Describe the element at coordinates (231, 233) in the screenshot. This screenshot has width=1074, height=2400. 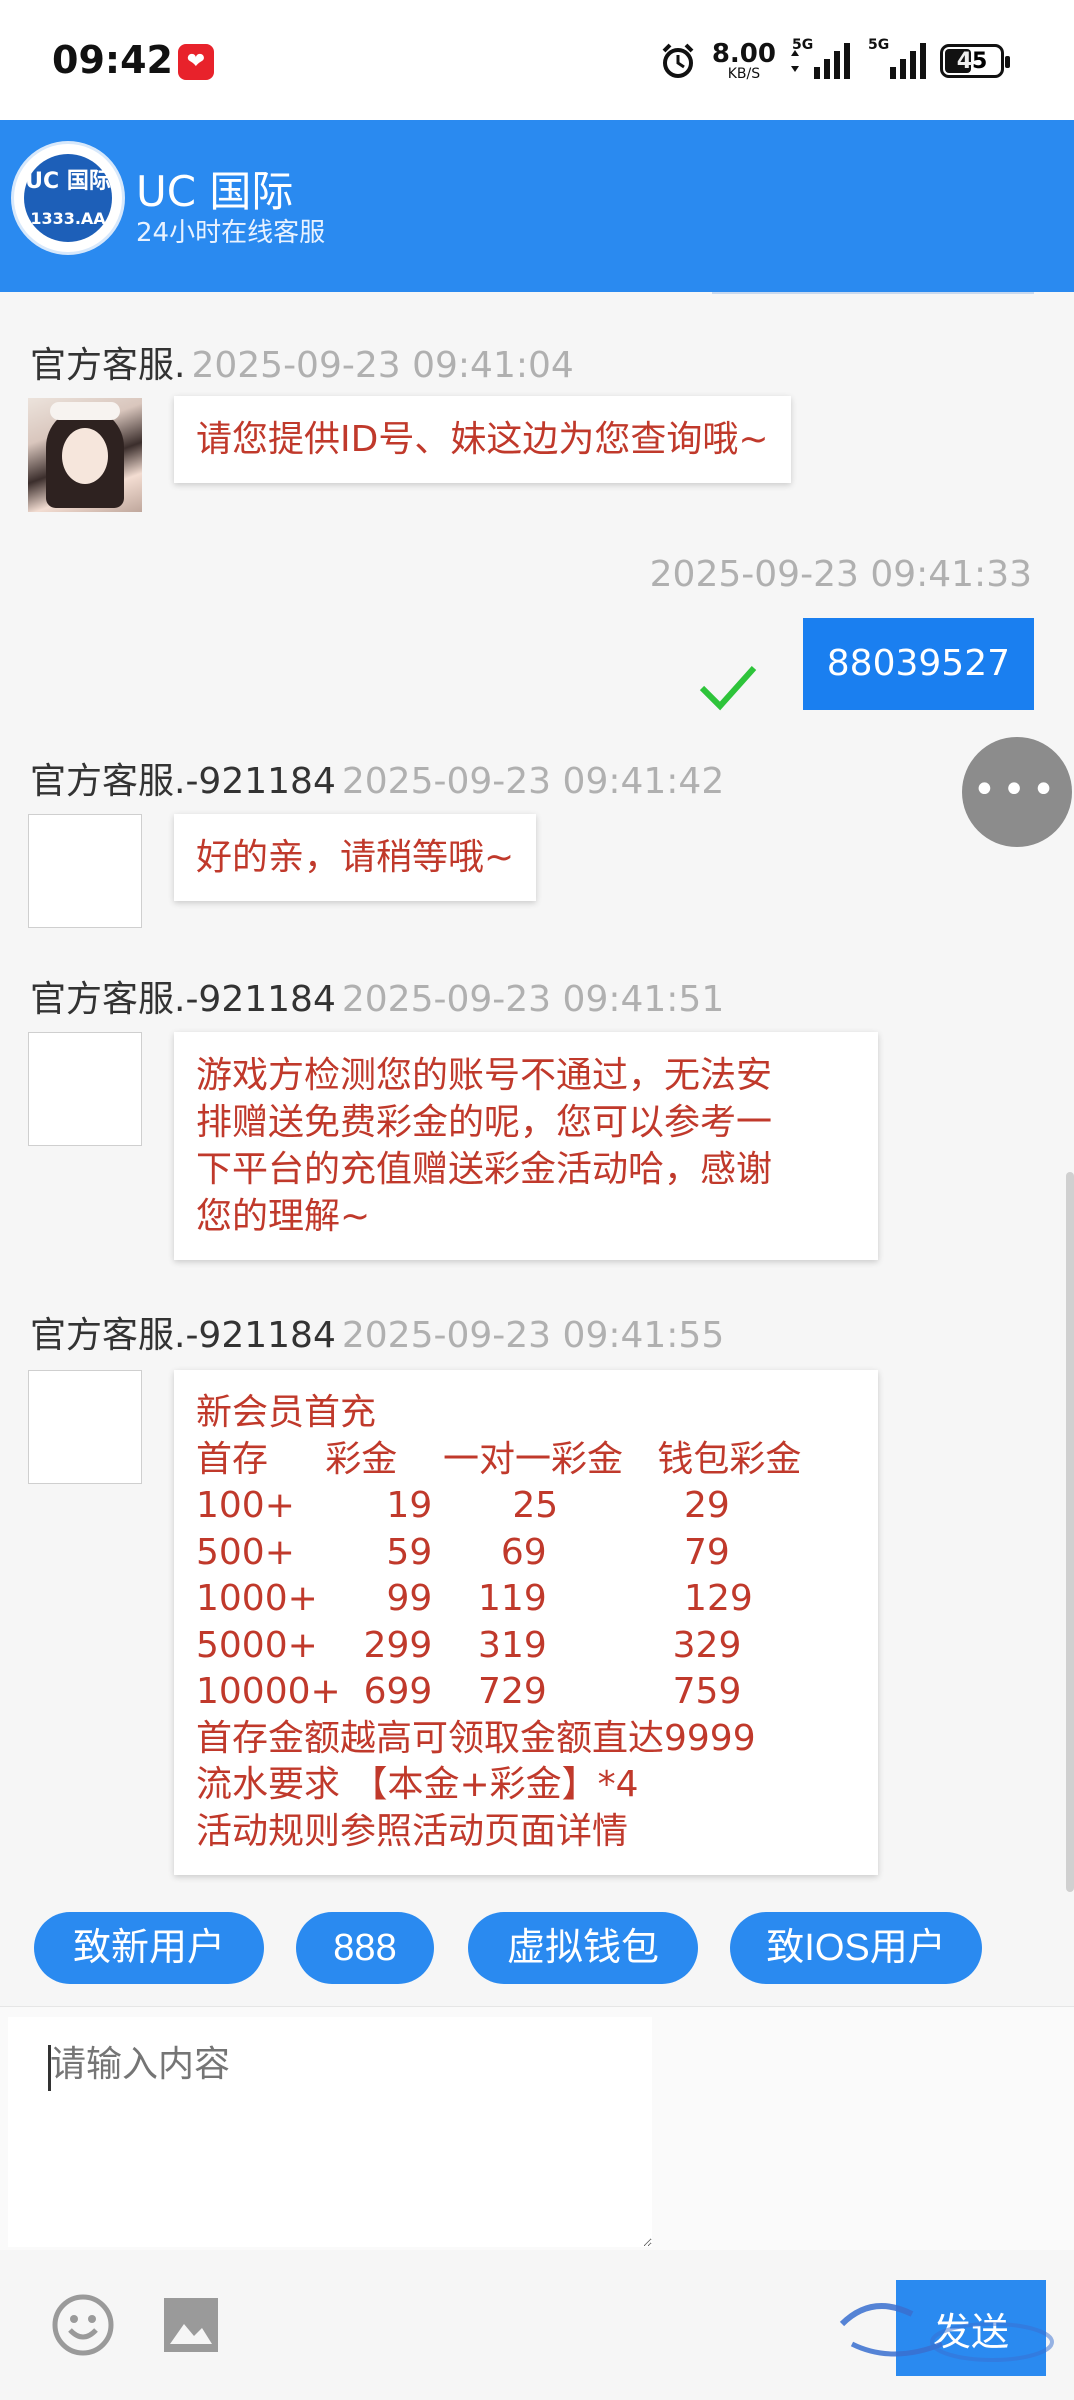
I see `header-subtitle: 24小时在线客服` at that location.